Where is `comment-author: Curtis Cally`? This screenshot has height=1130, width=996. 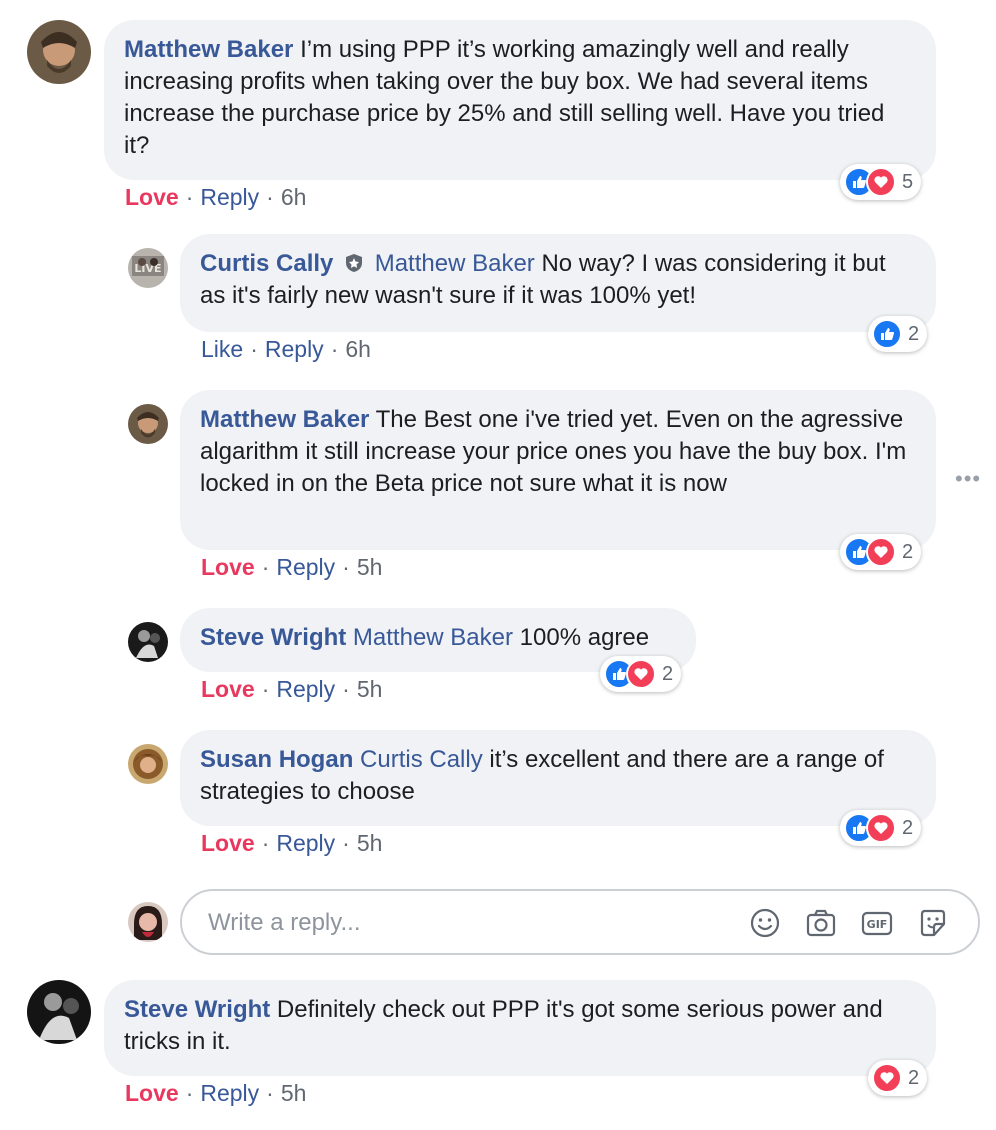
comment-author: Curtis Cally is located at coordinates (266, 263).